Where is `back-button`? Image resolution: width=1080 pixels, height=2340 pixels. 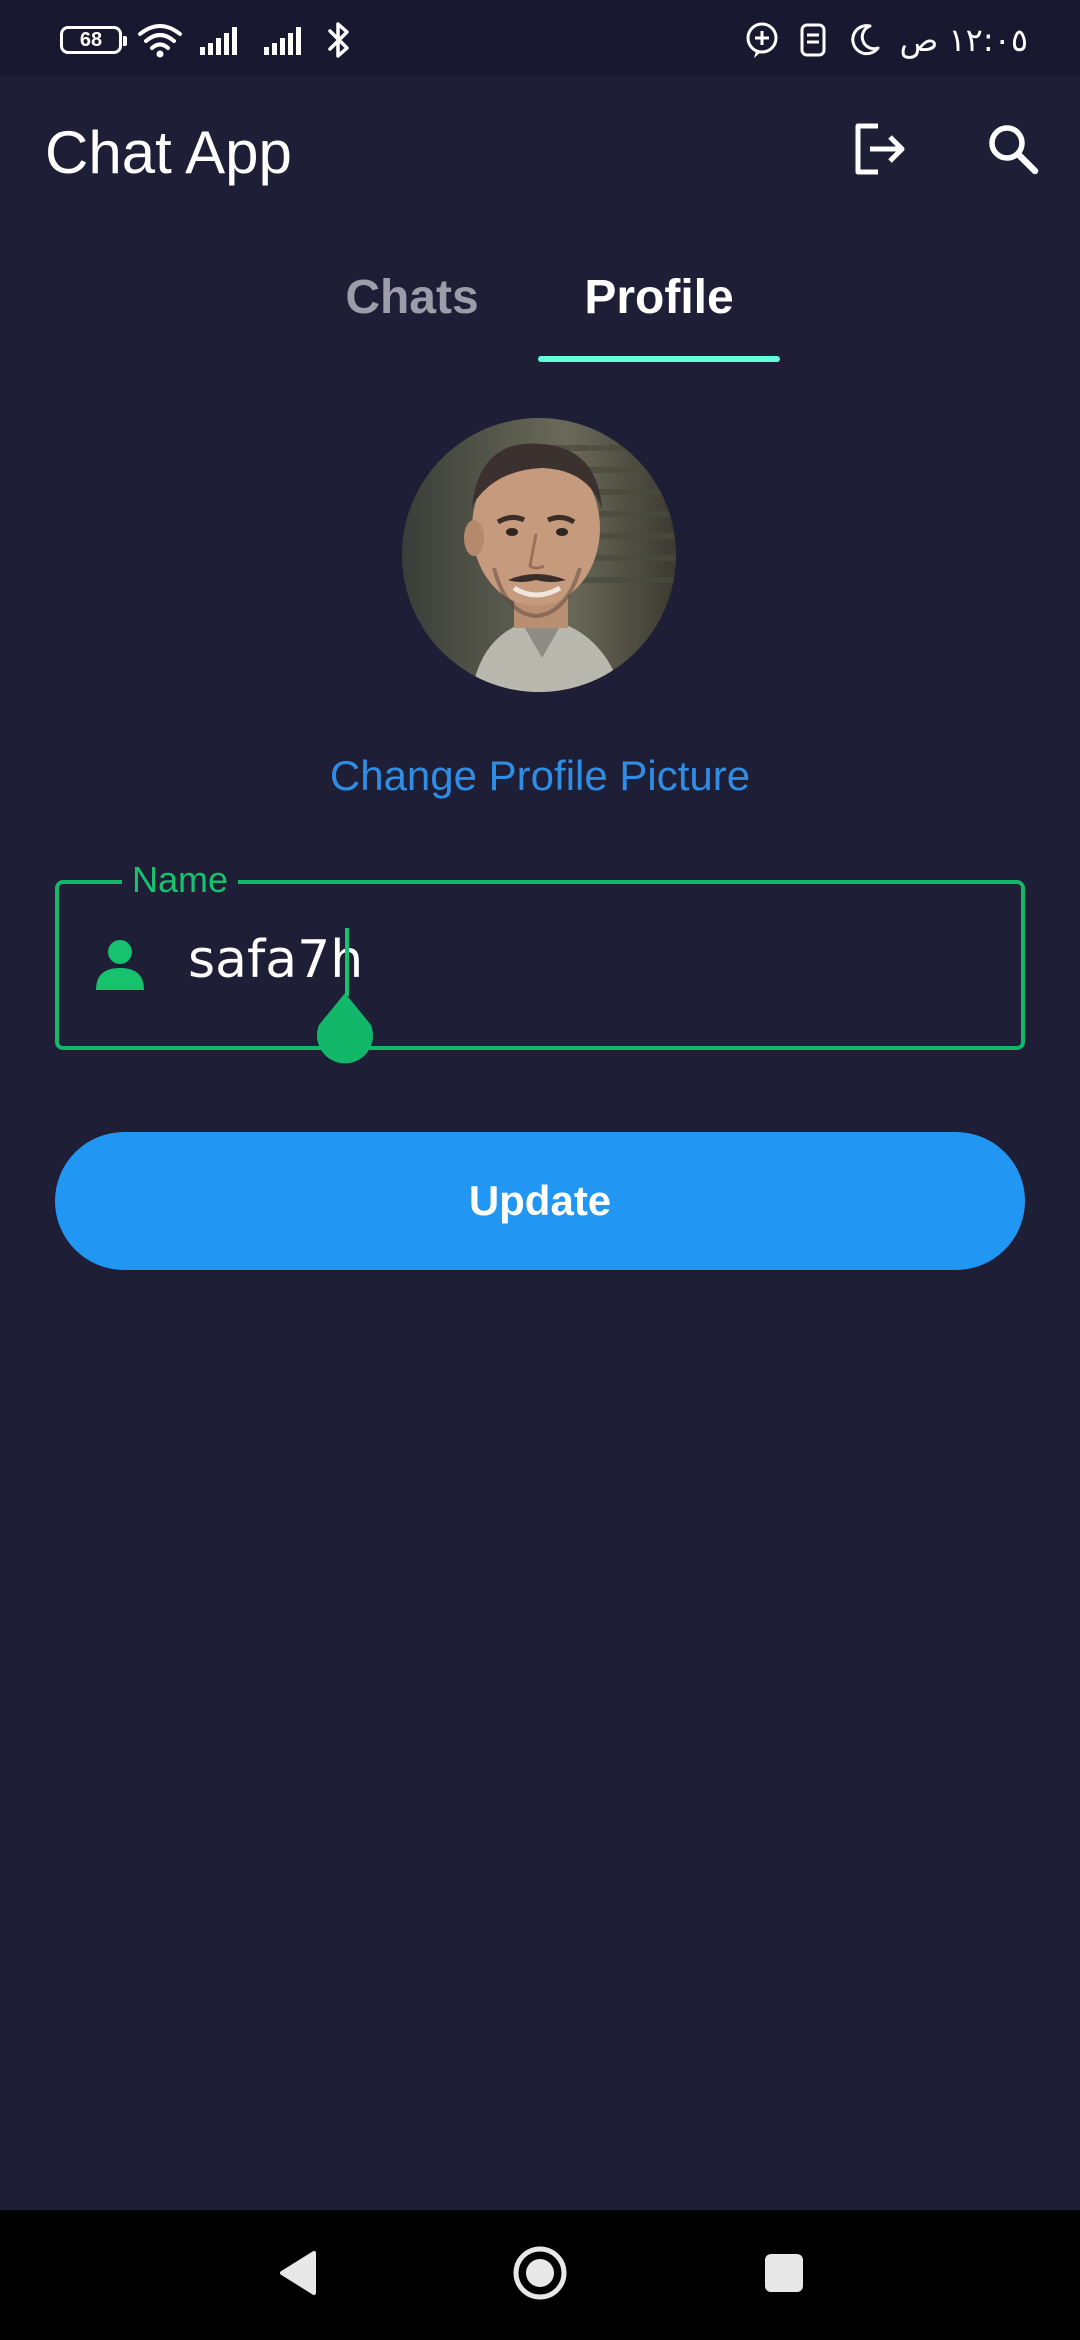
back-button is located at coordinates (298, 2275).